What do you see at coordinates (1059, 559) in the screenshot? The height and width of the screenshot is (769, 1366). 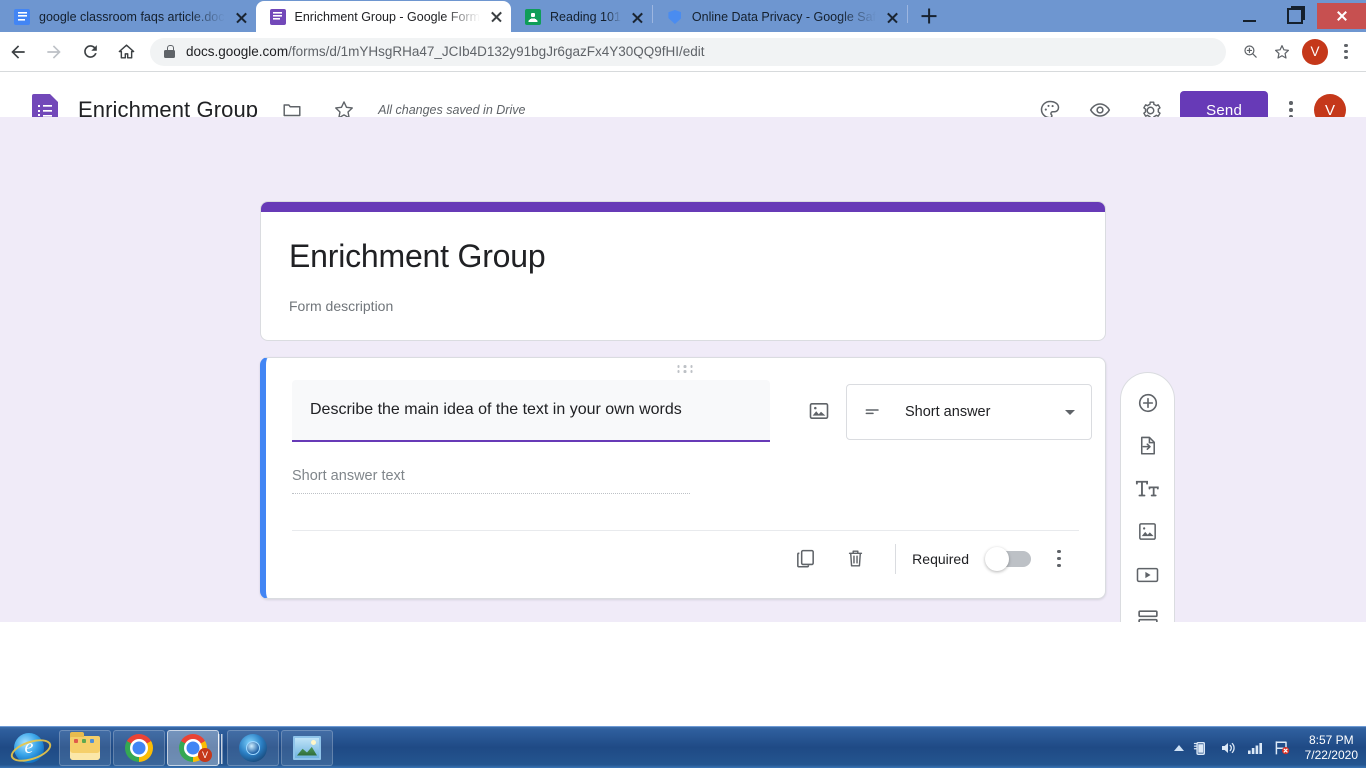 I see `question-more-options-icon` at bounding box center [1059, 559].